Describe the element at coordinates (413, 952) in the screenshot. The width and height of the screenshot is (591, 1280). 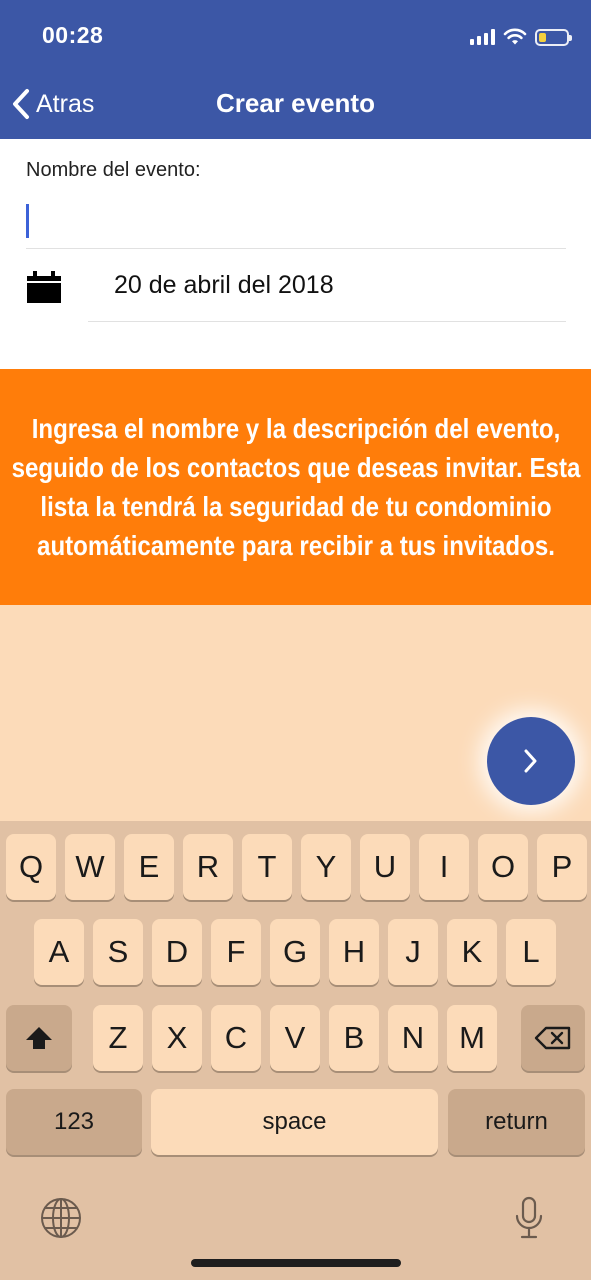
I see `key-j: J` at that location.